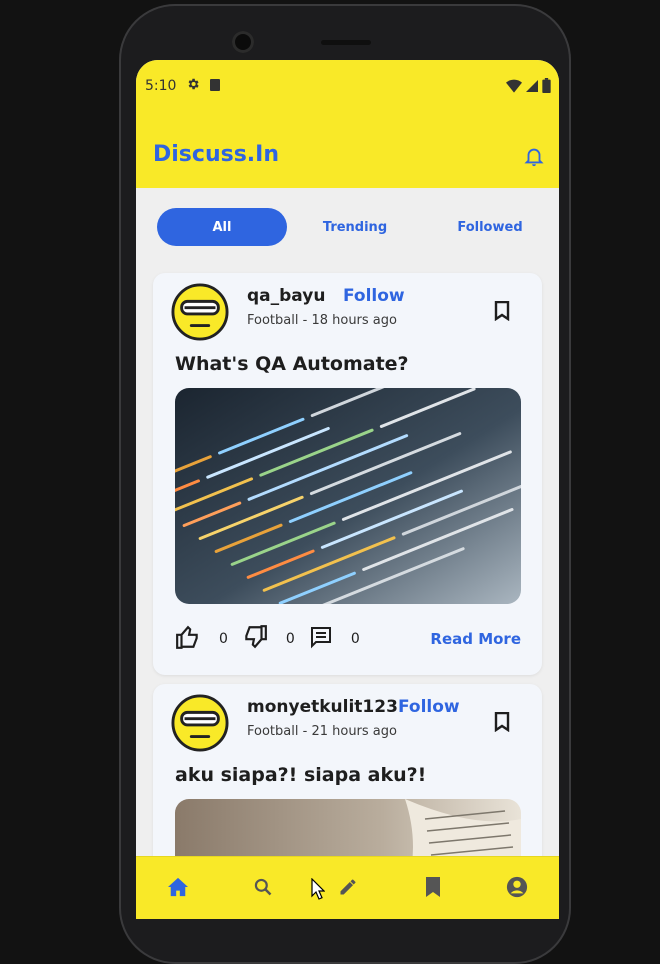 The width and height of the screenshot is (660, 964). Describe the element at coordinates (193, 86) in the screenshot. I see `settings-status-icon` at that location.